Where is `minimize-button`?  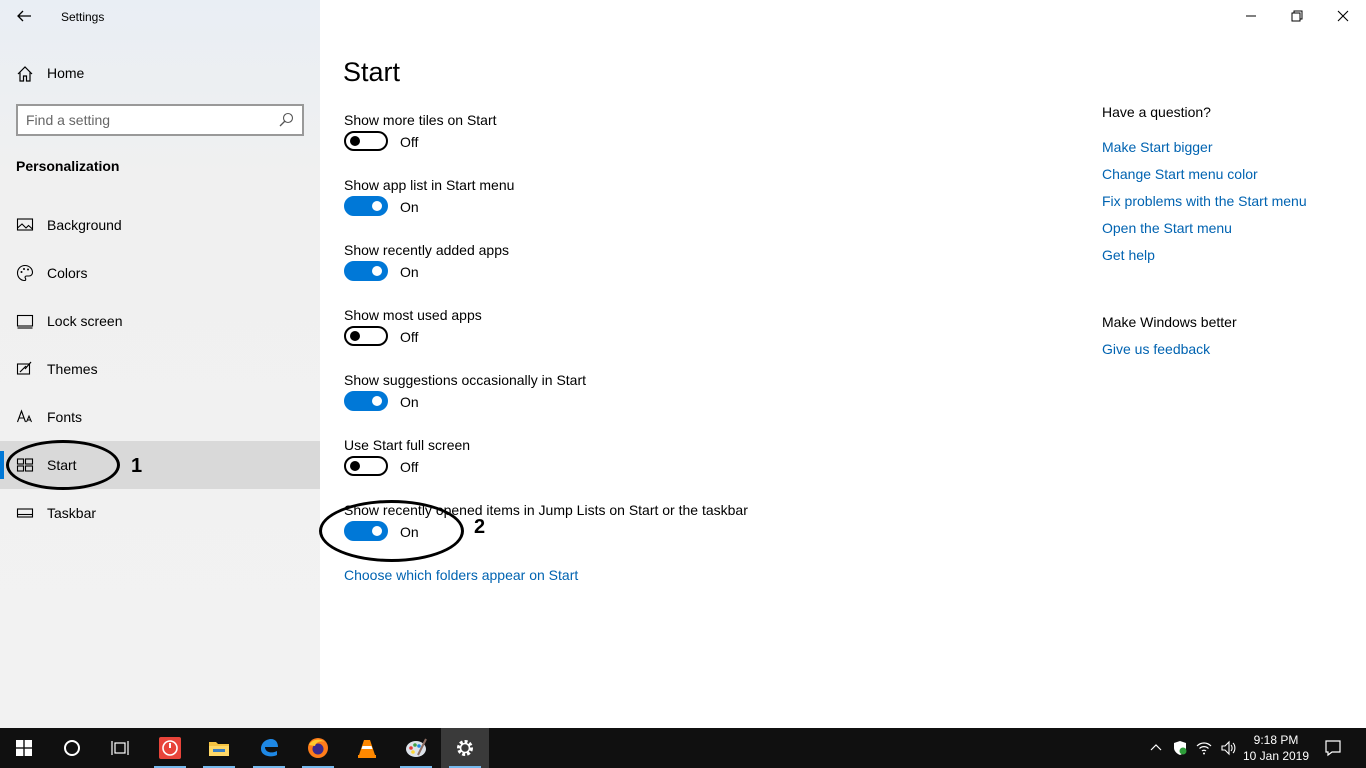
minimize-button is located at coordinates (1251, 16).